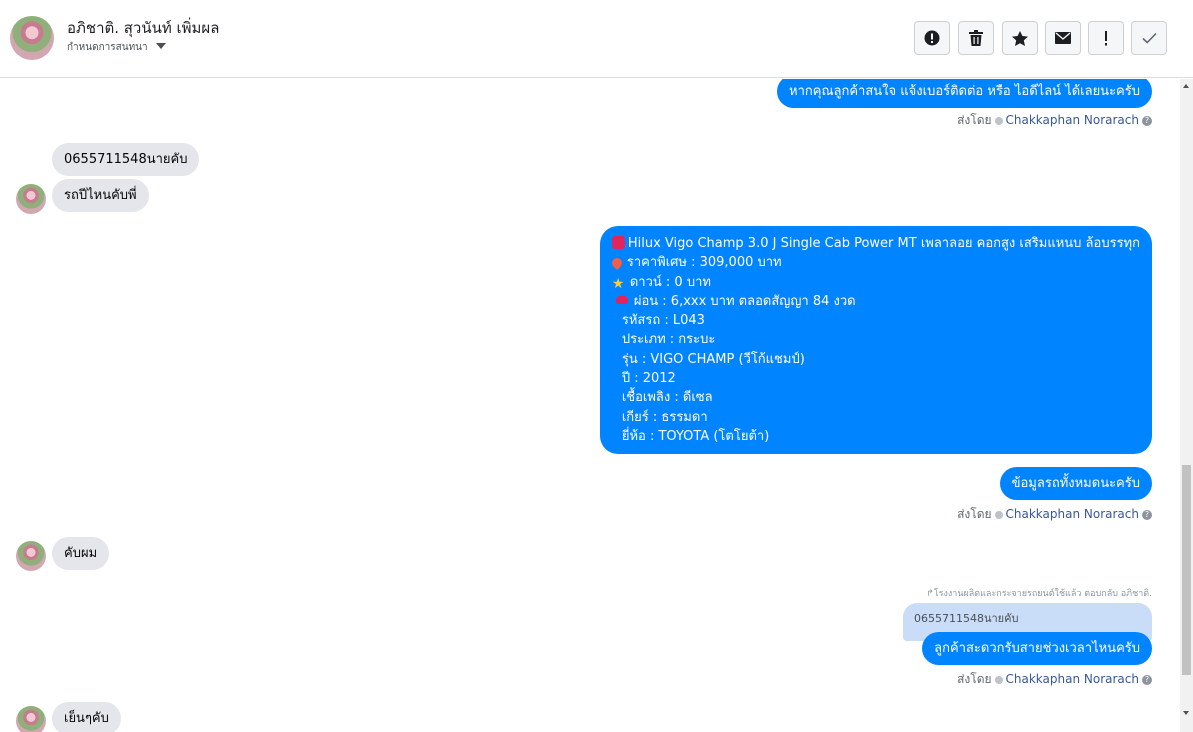  I want to click on exclamation-icon, so click(1106, 37).